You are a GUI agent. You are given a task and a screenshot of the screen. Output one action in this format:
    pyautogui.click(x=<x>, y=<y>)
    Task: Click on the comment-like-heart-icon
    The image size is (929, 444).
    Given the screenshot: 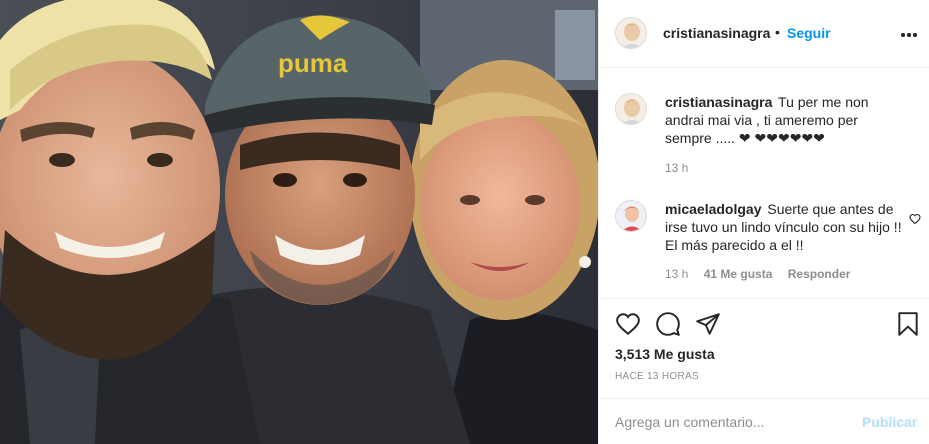 What is the action you would take?
    pyautogui.click(x=915, y=218)
    